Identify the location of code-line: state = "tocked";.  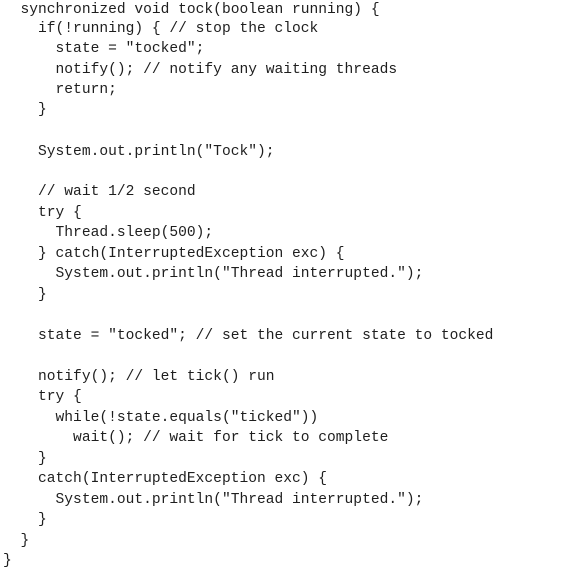
(104, 49).